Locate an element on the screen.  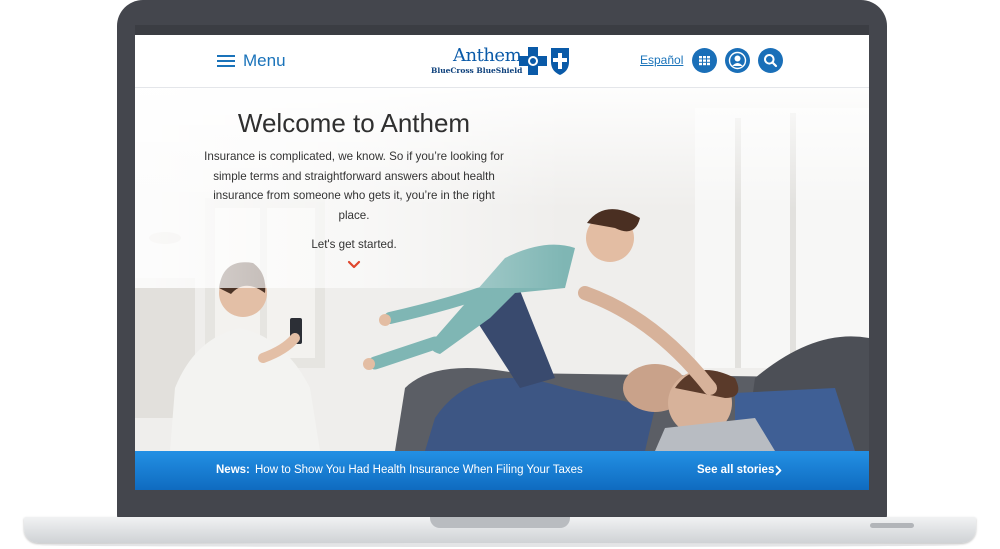
user-profile-icon is located at coordinates (737, 60).